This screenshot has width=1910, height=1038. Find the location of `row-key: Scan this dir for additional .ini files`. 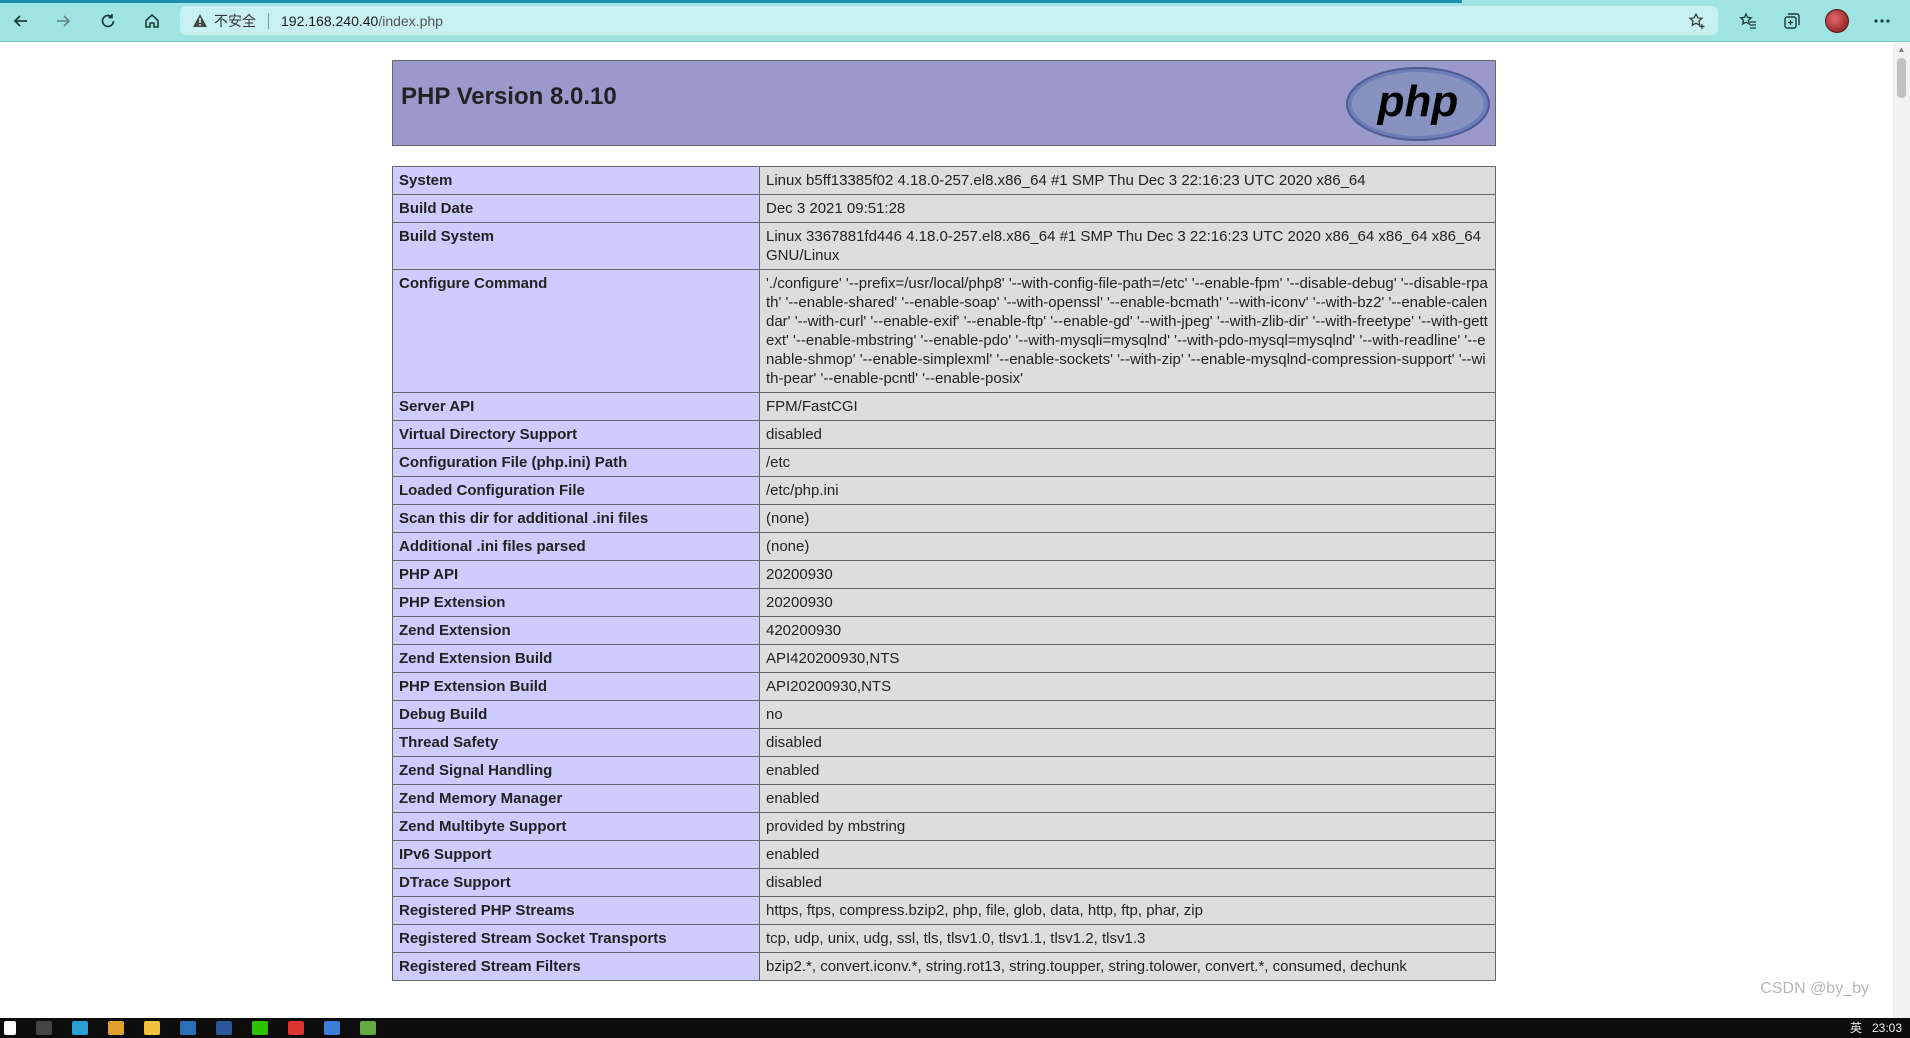

row-key: Scan this dir for additional .ini files is located at coordinates (576, 518).